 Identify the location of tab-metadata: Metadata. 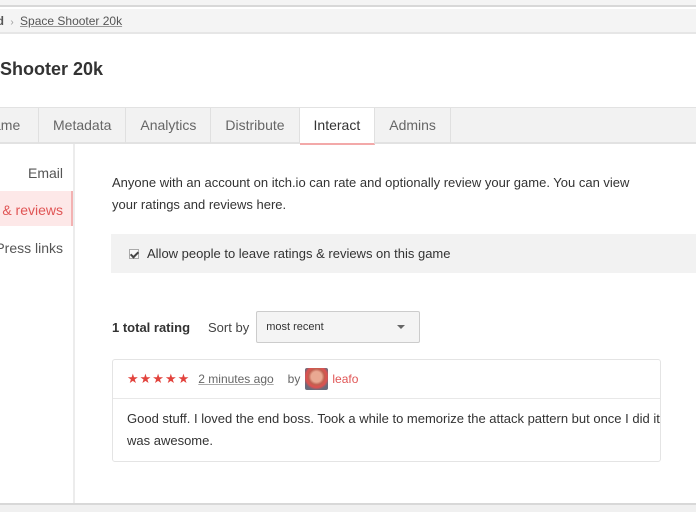
(83, 125).